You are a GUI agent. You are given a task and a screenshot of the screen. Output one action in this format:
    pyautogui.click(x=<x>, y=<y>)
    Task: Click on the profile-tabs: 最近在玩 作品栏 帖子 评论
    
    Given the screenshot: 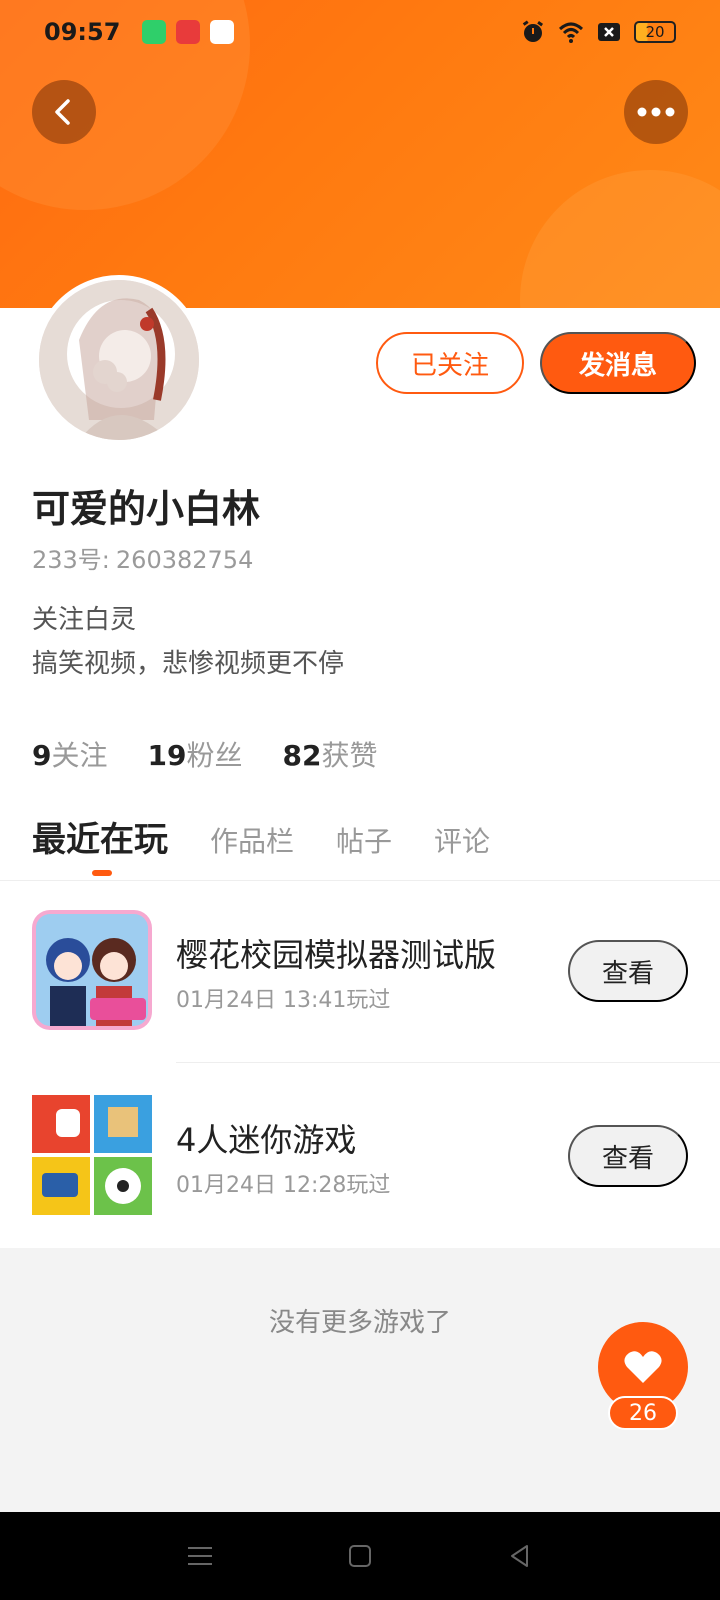 What is the action you would take?
    pyautogui.click(x=282, y=836)
    